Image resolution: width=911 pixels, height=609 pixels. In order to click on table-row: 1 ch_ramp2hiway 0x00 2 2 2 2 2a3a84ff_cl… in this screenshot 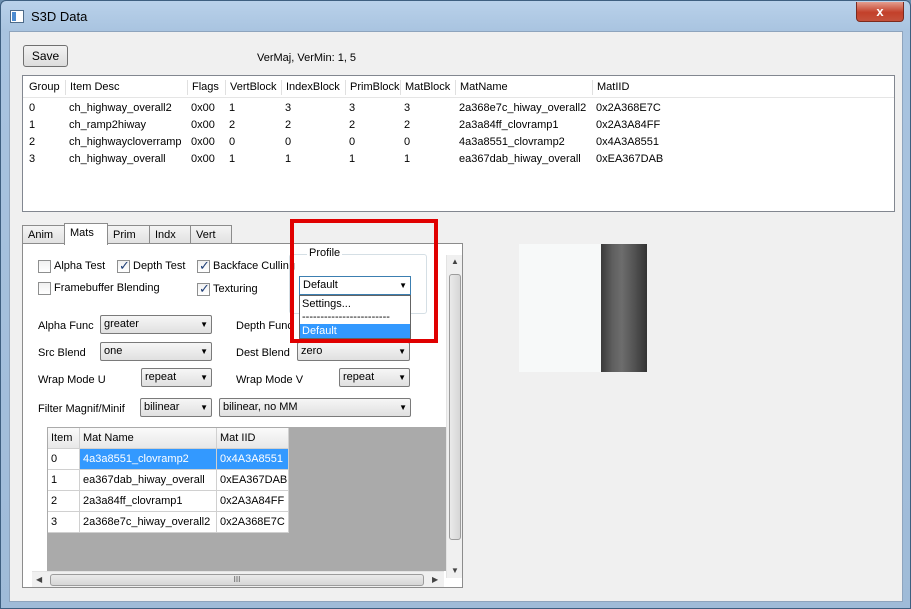, I will do `click(458, 125)`.